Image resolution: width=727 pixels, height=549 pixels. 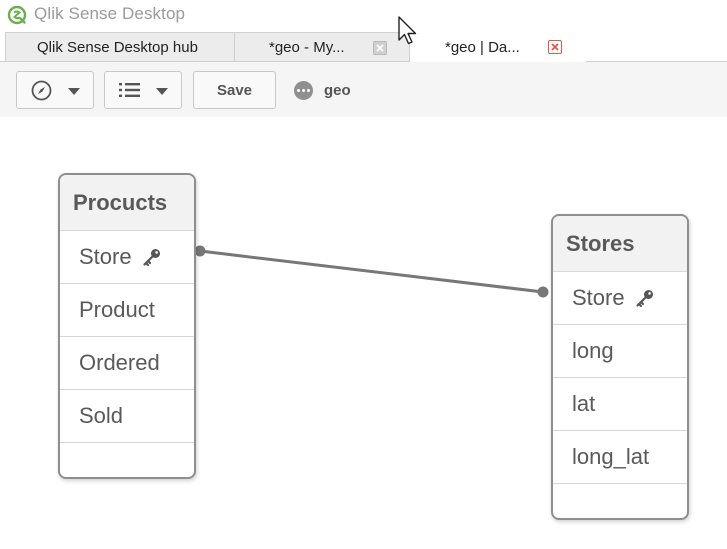 I want to click on toolbar: Save geo, so click(x=363, y=89).